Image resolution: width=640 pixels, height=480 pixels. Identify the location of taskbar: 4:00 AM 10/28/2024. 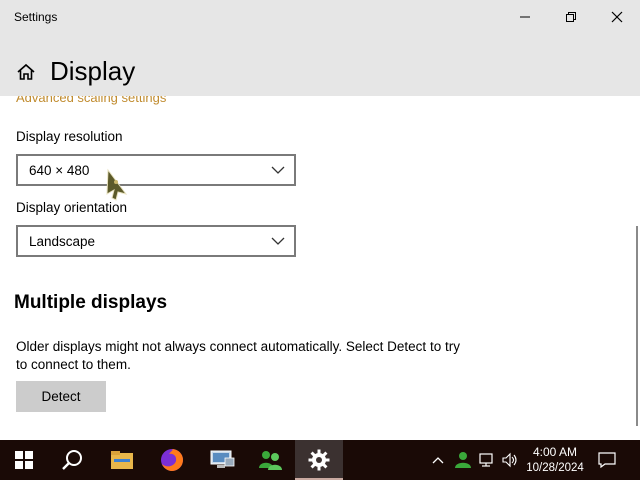
(320, 460).